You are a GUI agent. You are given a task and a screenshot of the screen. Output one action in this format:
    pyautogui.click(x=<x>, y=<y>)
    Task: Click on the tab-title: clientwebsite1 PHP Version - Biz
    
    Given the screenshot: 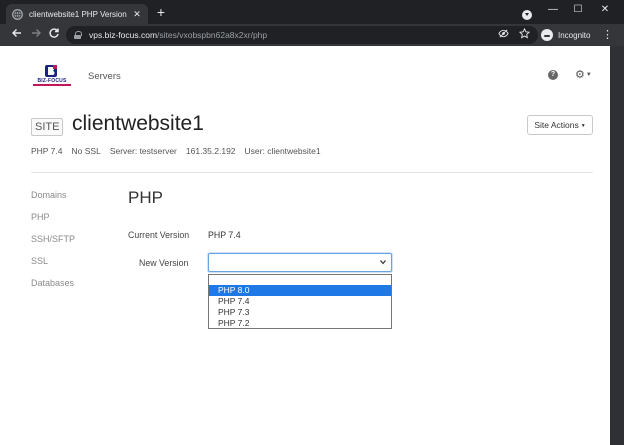 What is the action you would take?
    pyautogui.click(x=78, y=14)
    